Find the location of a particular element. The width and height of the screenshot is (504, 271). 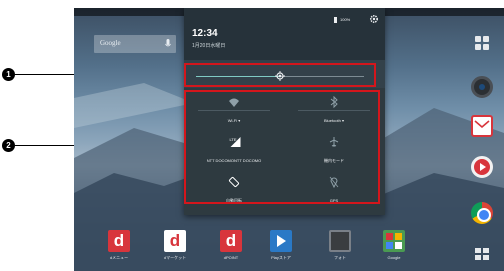

highlight-brightness is located at coordinates (280, 75).